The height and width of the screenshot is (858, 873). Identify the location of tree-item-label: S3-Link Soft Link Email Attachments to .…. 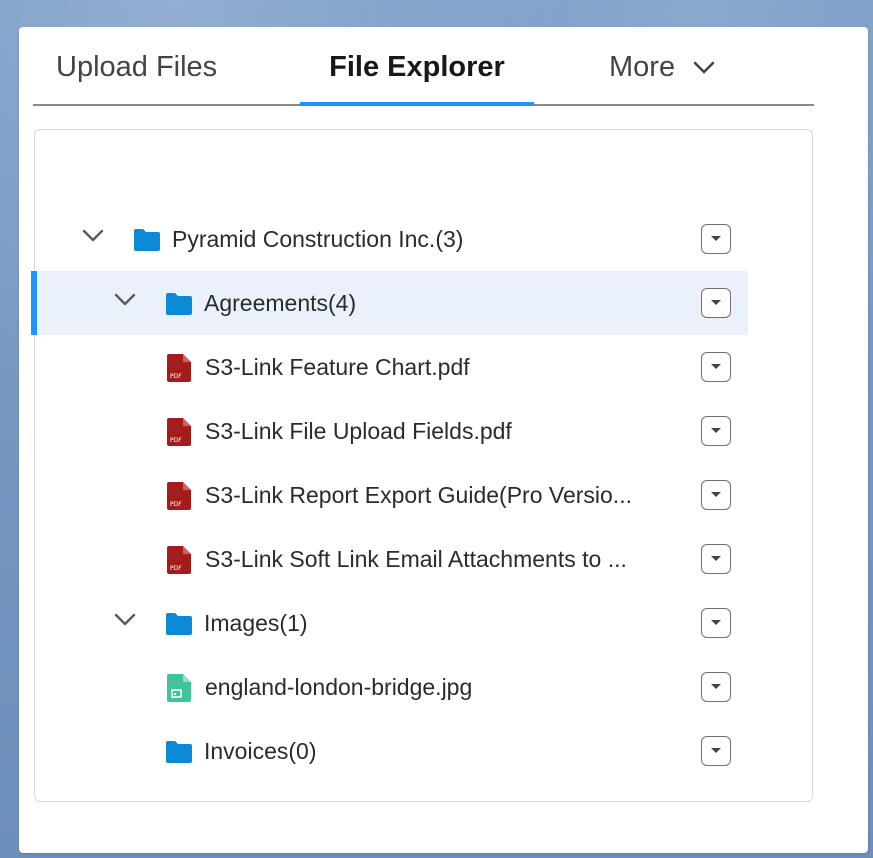
(416, 559).